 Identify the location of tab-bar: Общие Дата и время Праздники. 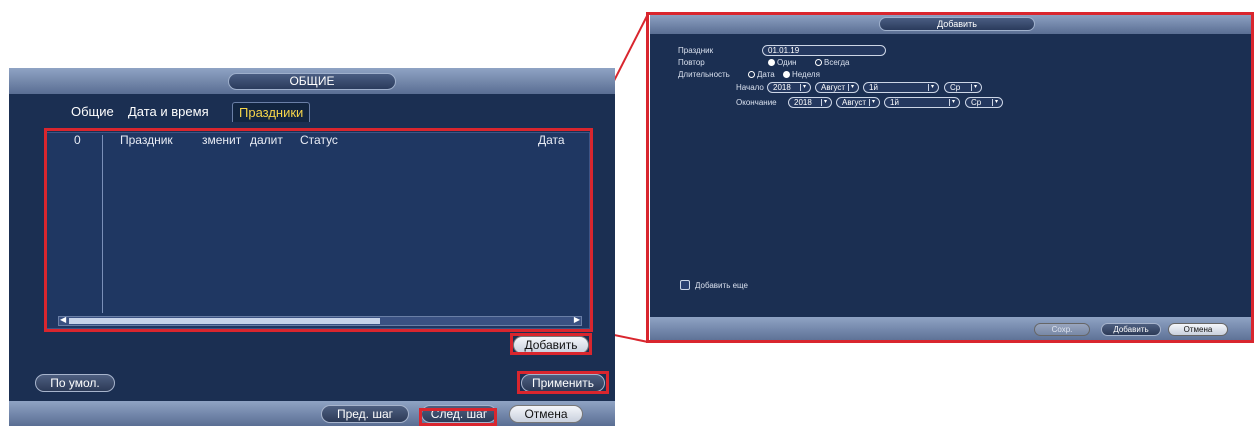
(312, 113).